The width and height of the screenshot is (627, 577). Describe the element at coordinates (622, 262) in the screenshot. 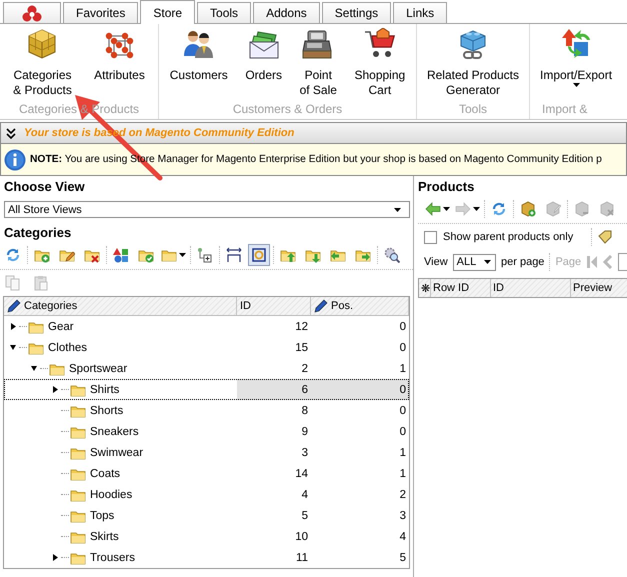

I see `page-field` at that location.